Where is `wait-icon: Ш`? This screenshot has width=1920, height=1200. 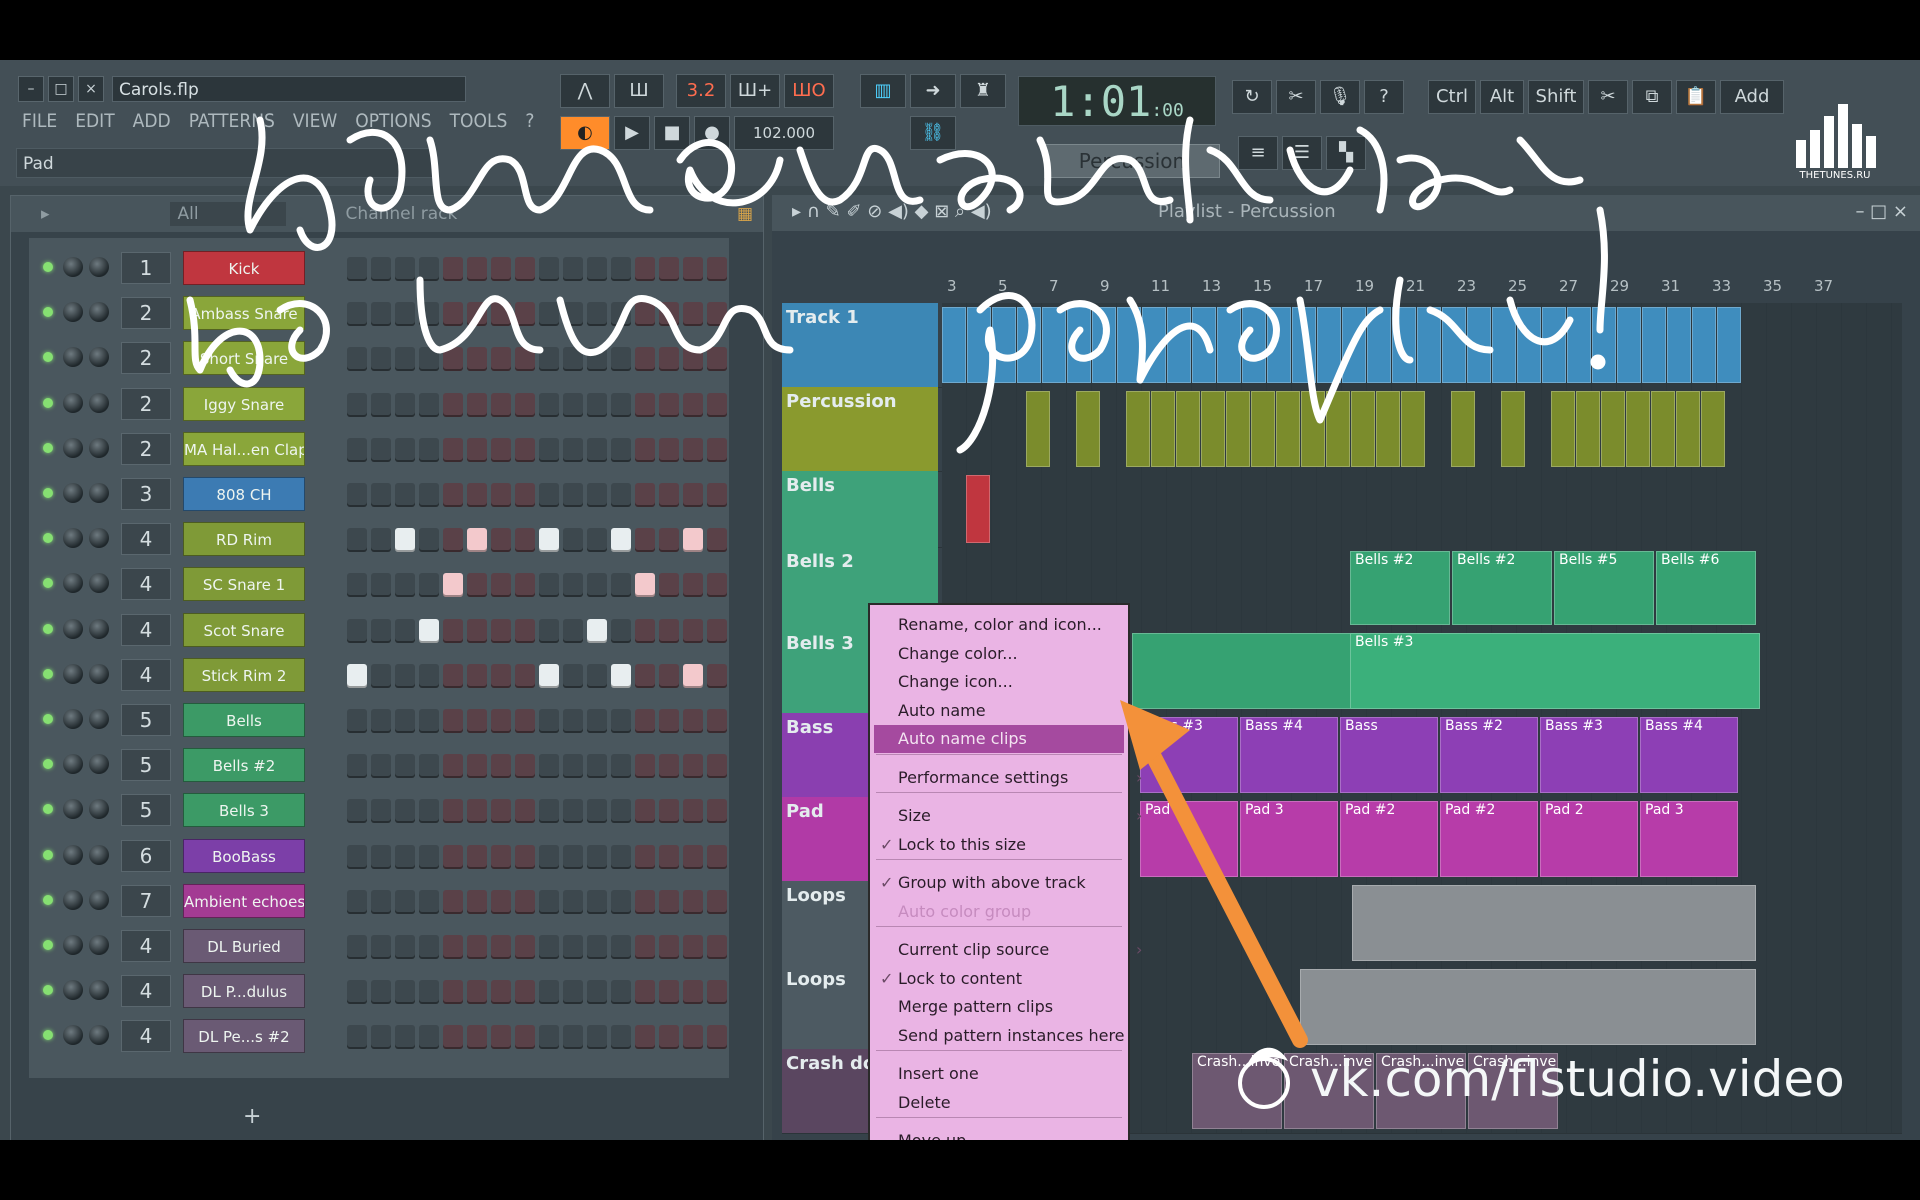
wait-icon: Ш is located at coordinates (639, 91).